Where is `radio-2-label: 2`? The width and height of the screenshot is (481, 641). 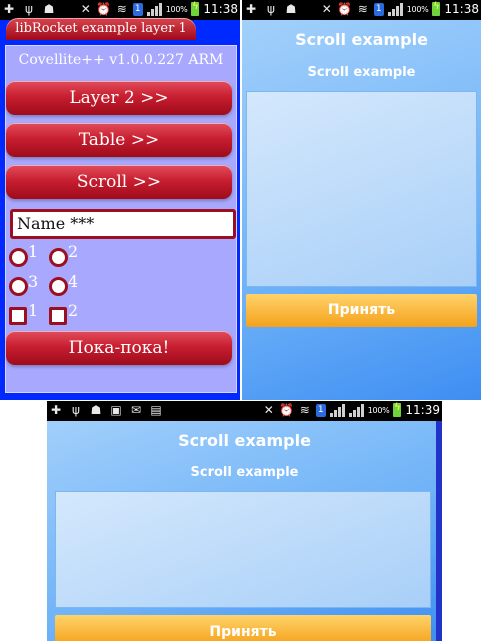
radio-2-label: 2 is located at coordinates (73, 251).